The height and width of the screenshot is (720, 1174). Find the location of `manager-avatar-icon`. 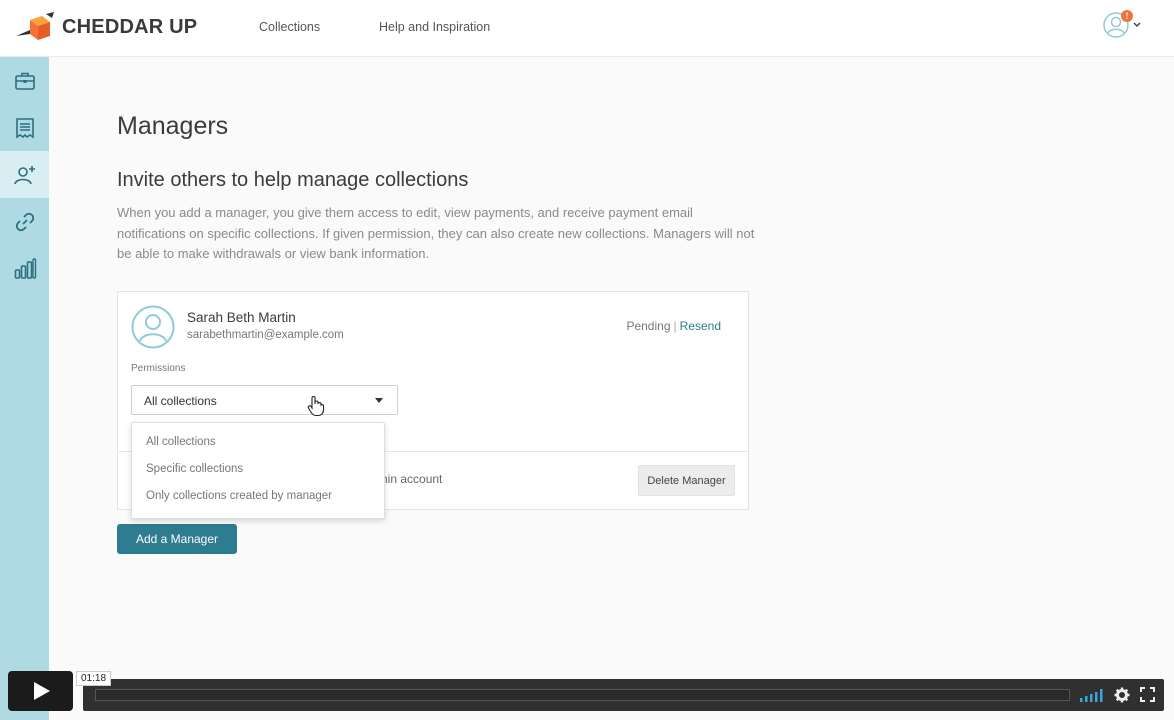

manager-avatar-icon is located at coordinates (153, 327).